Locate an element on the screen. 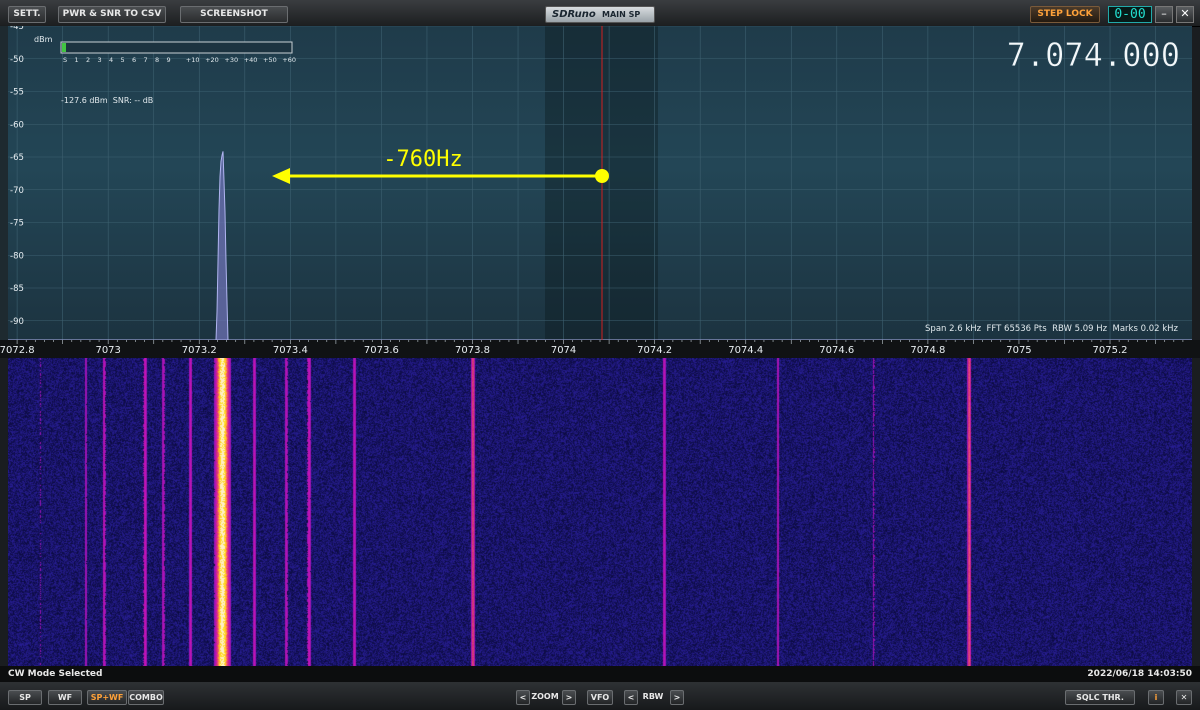 The image size is (1200, 710). s-meter-scale-label: S is located at coordinates (65, 60).